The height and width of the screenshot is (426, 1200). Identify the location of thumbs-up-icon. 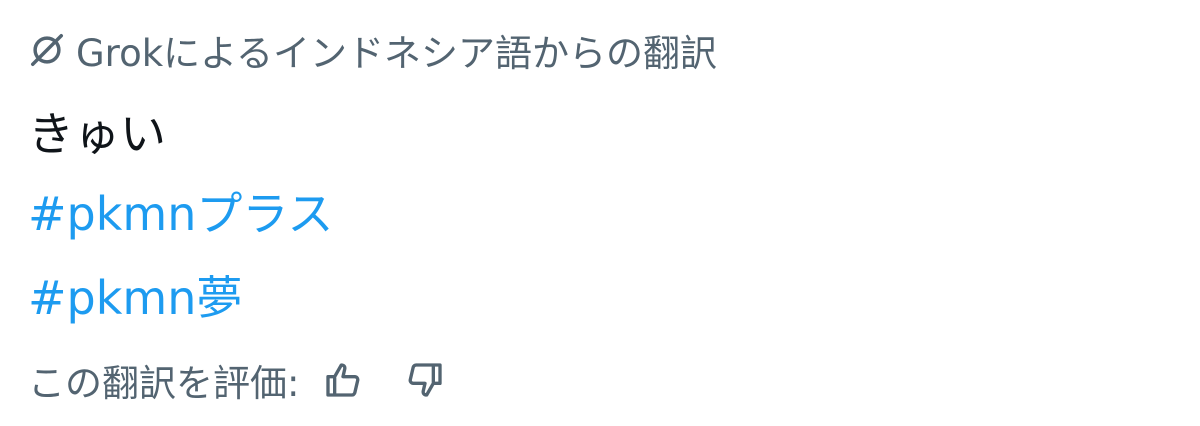
(343, 380).